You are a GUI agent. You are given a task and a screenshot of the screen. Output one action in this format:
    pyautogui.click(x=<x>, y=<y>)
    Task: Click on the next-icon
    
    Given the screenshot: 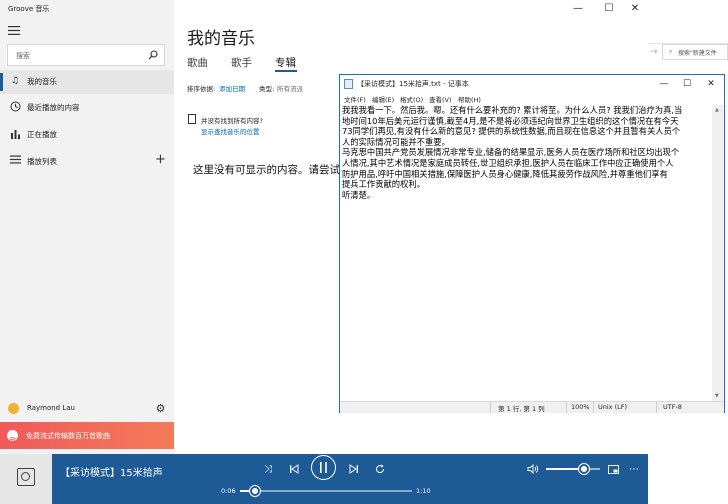 What is the action you would take?
    pyautogui.click(x=354, y=469)
    